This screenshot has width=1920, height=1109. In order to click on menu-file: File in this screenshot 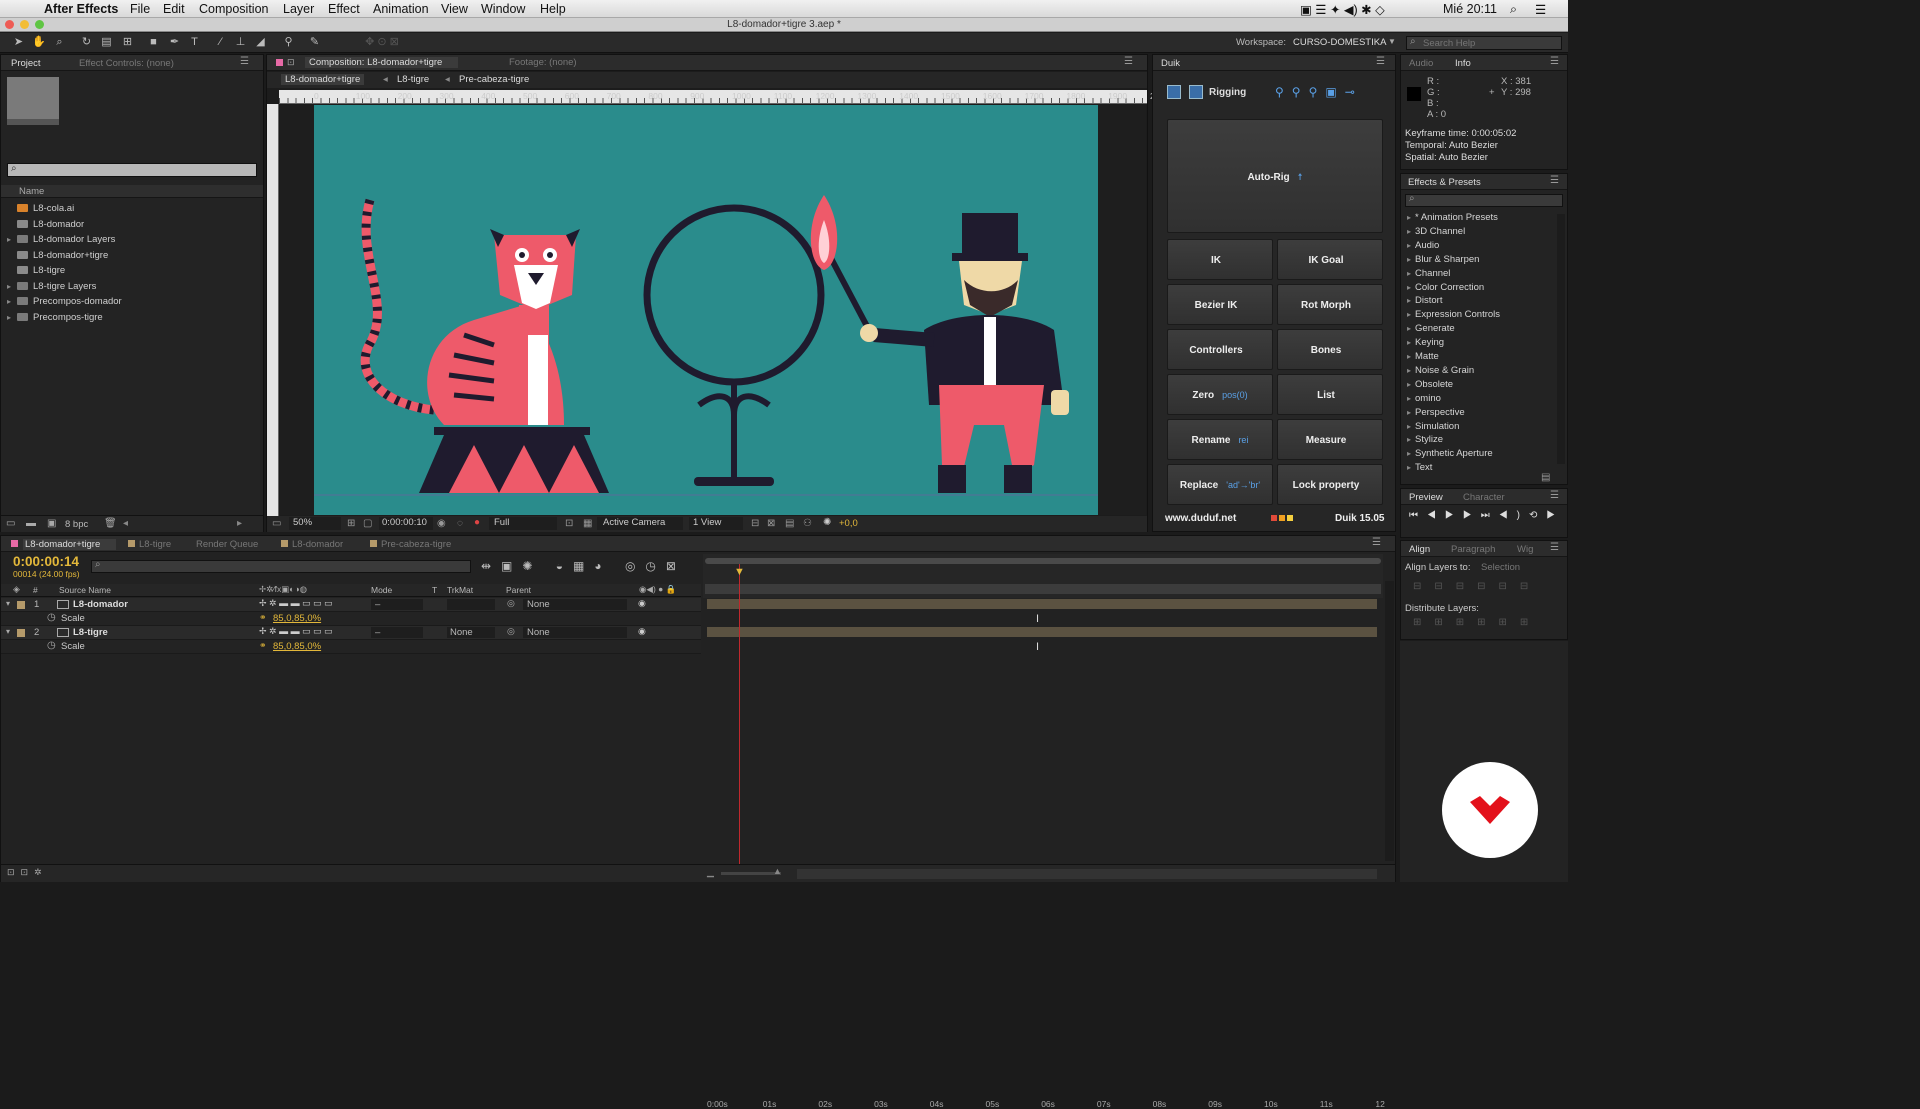, I will do `click(140, 9)`.